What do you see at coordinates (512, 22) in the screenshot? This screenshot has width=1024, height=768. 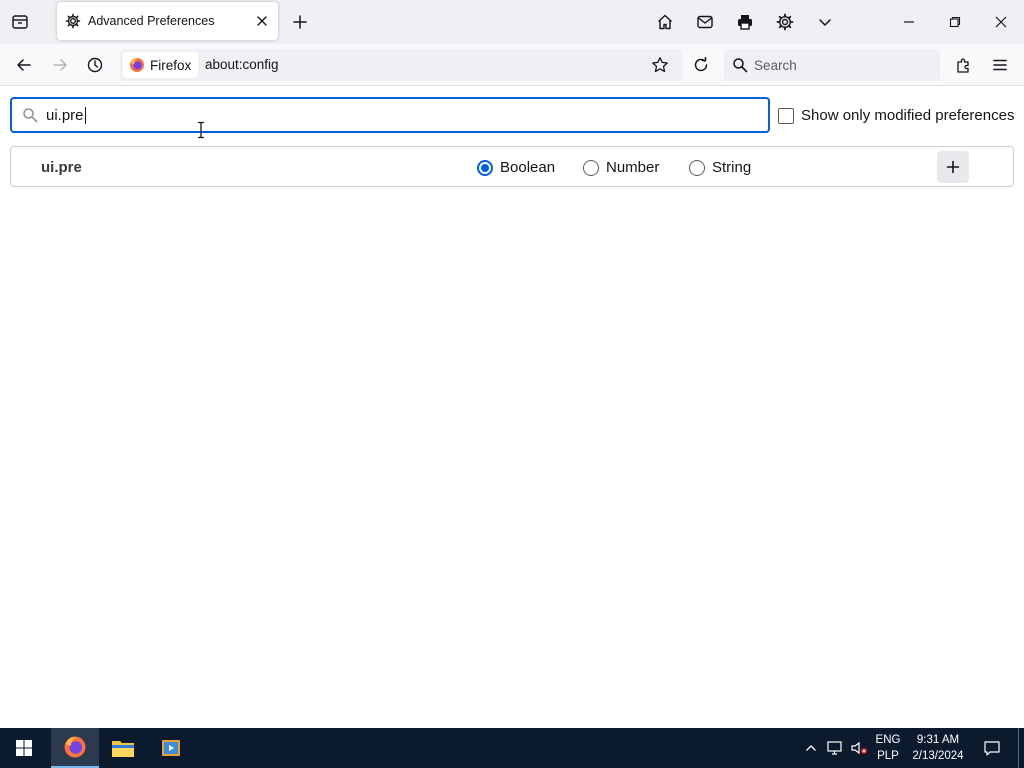 I see `tab-strip: Advanced Preferences` at bounding box center [512, 22].